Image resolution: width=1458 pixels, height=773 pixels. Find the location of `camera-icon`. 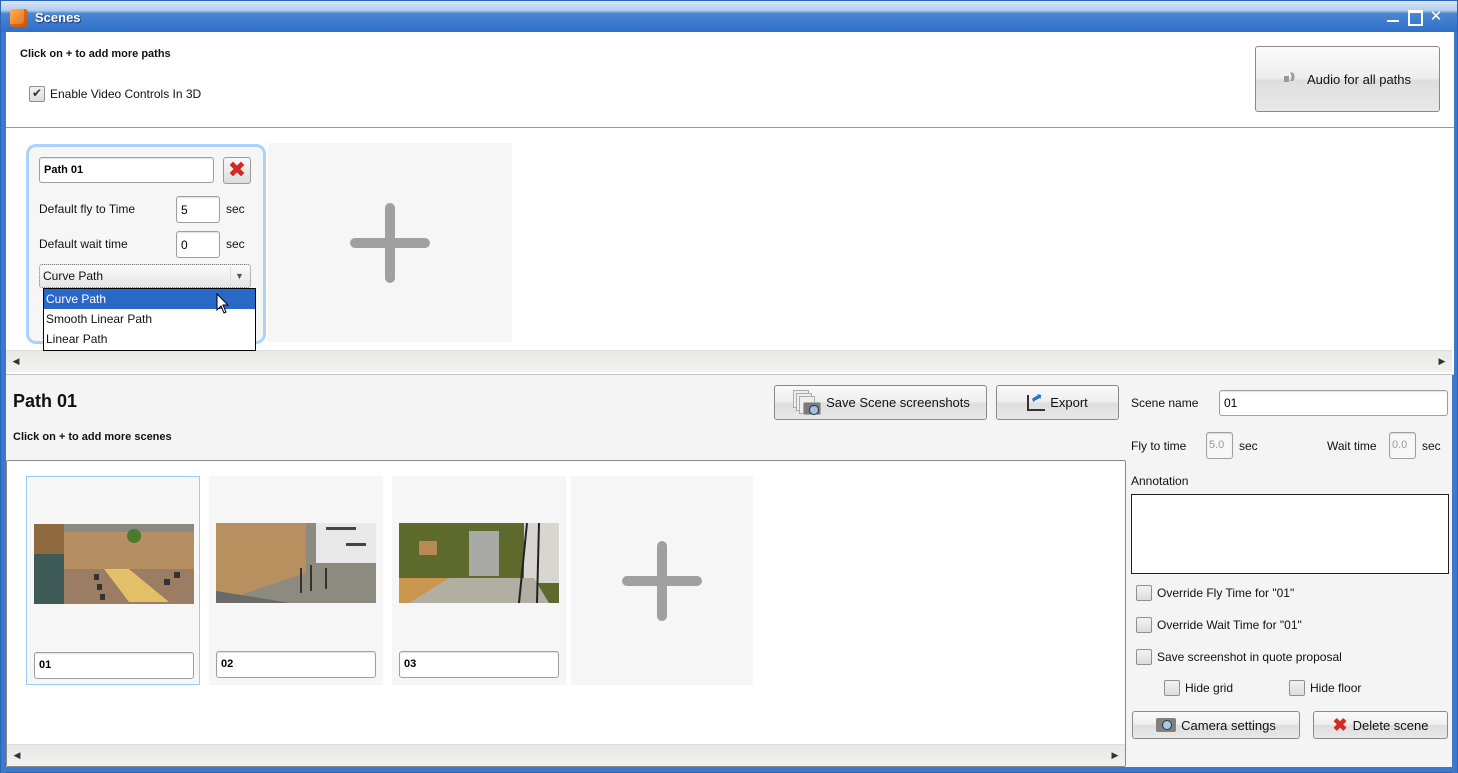

camera-icon is located at coordinates (1166, 725).